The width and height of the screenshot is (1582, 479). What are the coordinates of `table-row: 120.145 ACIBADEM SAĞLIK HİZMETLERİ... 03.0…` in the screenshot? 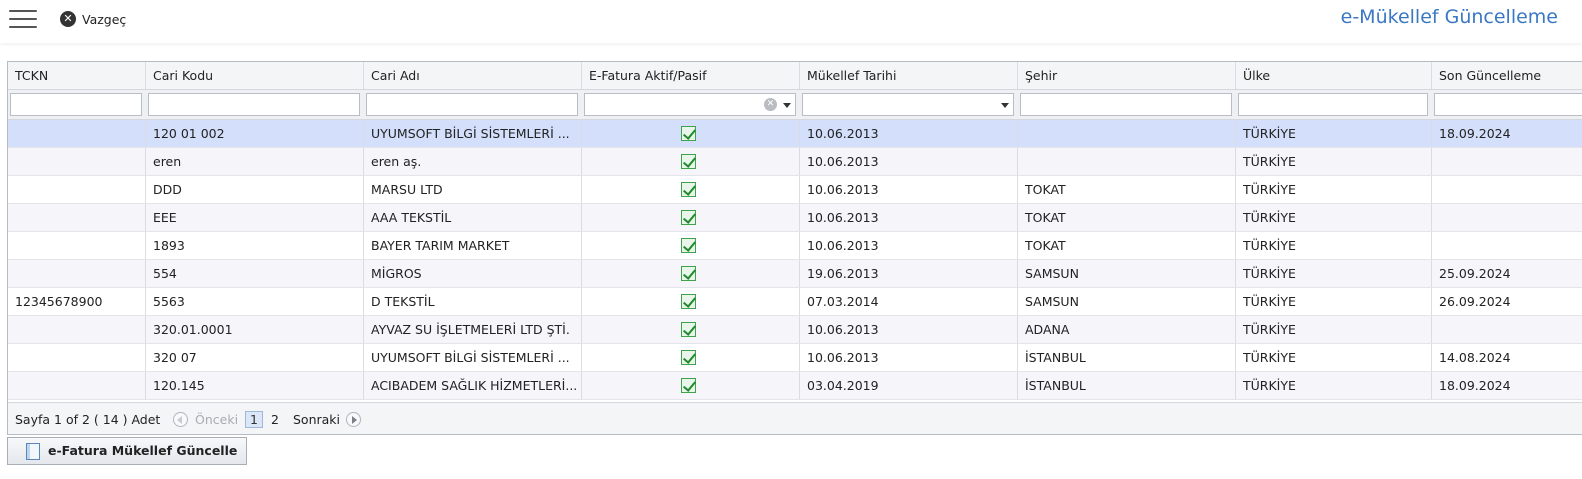 It's located at (795, 386).